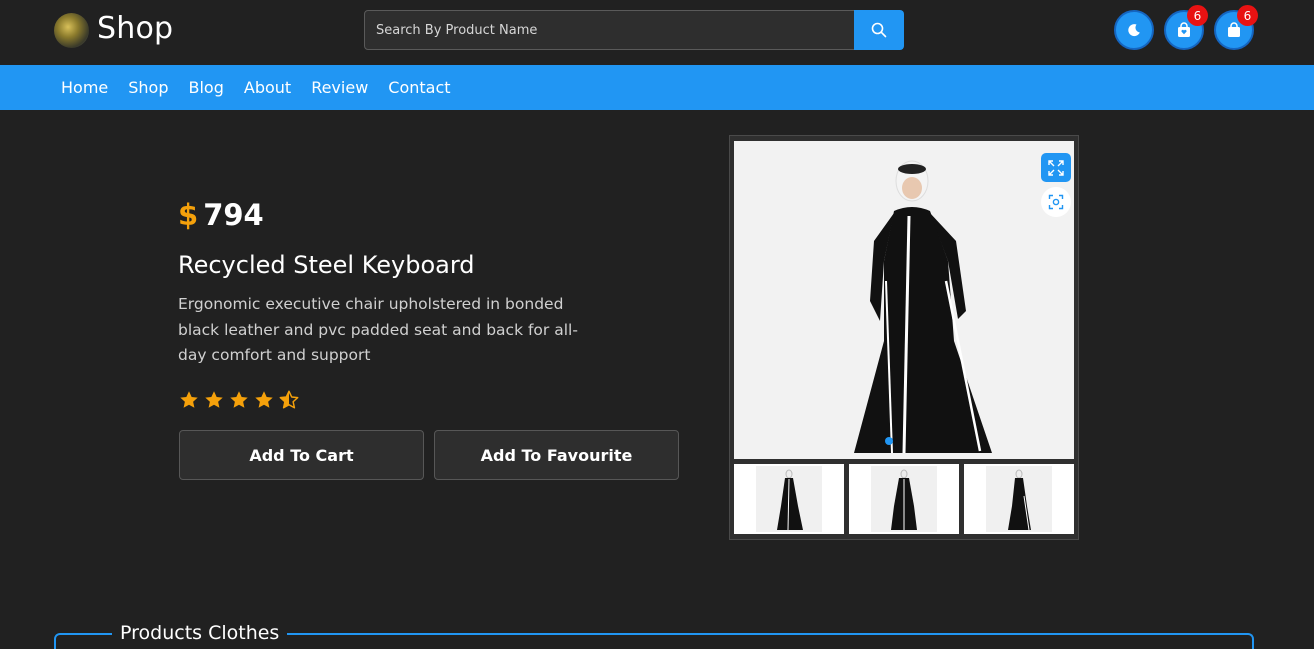  What do you see at coordinates (889, 441) in the screenshot?
I see `carousel-dot-active` at bounding box center [889, 441].